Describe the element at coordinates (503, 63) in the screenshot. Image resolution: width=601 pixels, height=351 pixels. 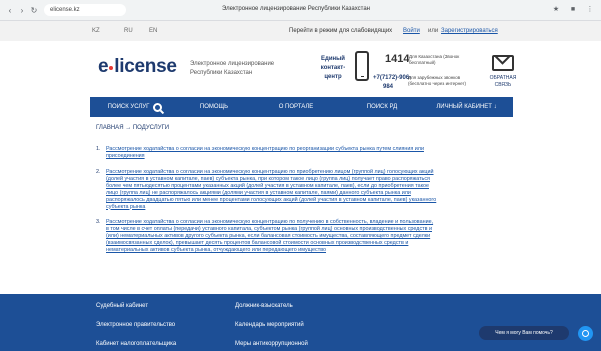
I see `mail-icon` at that location.